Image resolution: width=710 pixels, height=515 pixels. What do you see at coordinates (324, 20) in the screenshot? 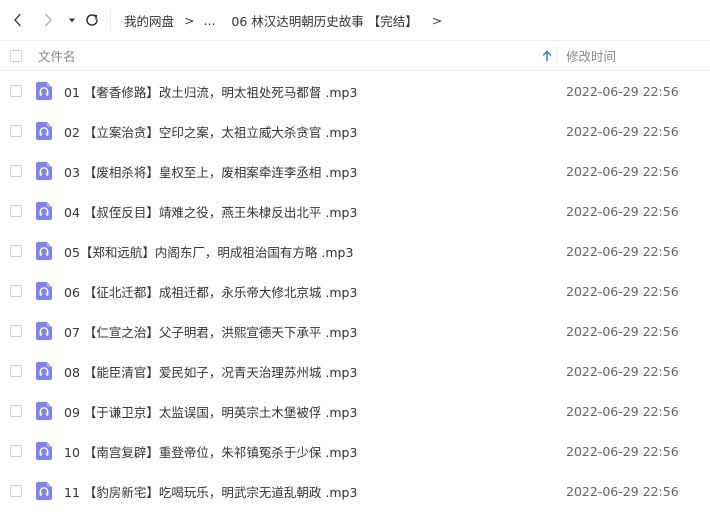
I see `breadcrumb-current: 06 林汉达明朝历史故事 【完结】` at bounding box center [324, 20].